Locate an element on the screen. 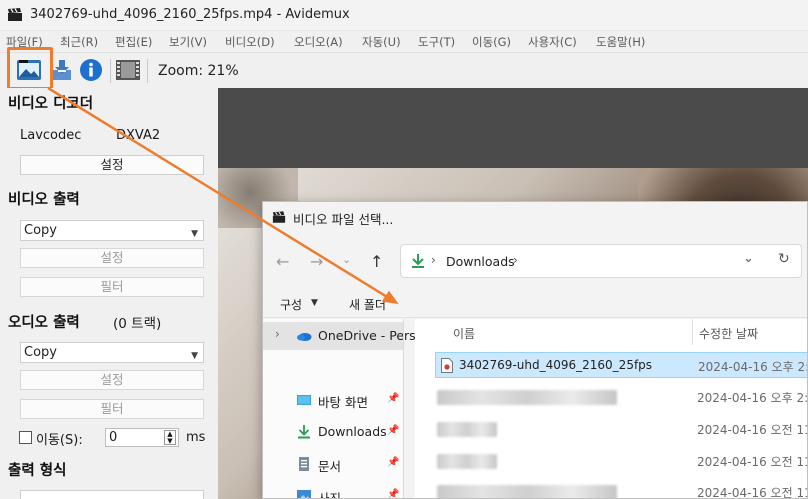 The height and width of the screenshot is (499, 808). nav-item-desktop: 바탕 화면 📌 is located at coordinates (333, 400).